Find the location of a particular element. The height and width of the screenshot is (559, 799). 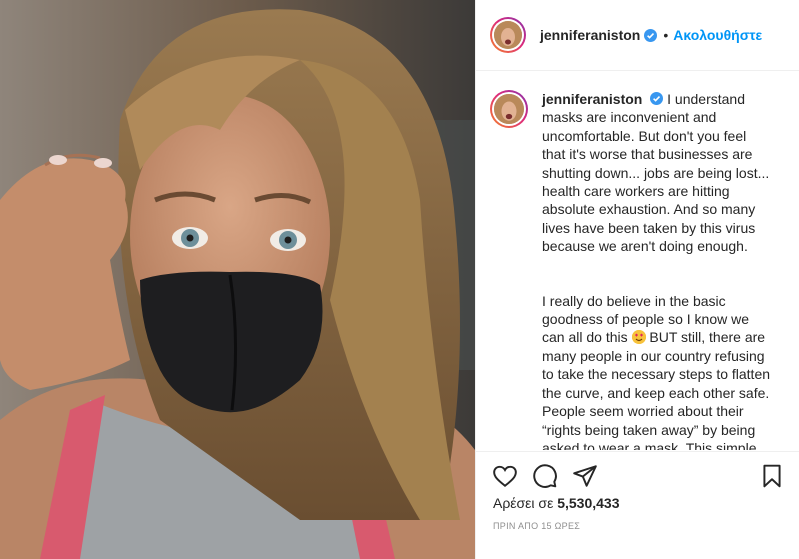

heart-icon is located at coordinates (505, 476).